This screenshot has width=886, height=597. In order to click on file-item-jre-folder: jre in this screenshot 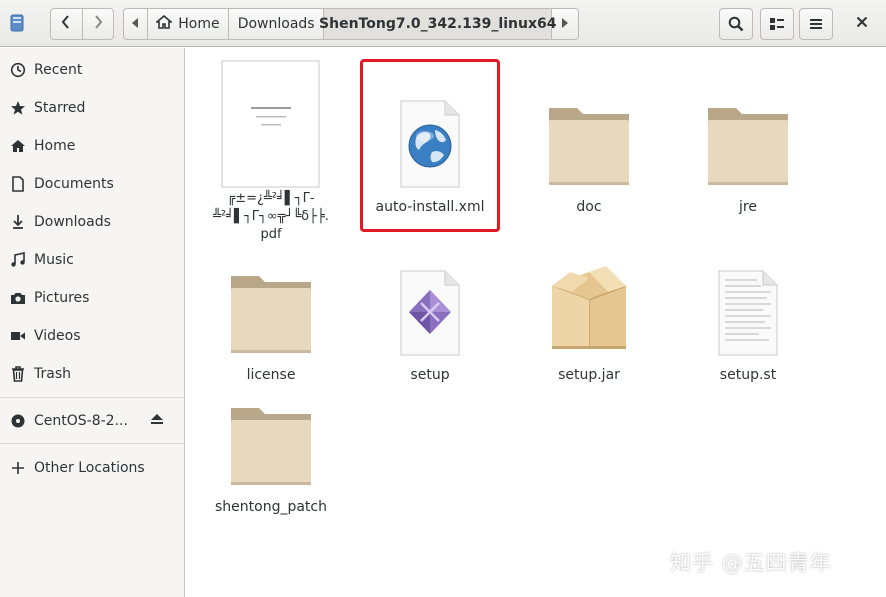, I will do `click(748, 138)`.